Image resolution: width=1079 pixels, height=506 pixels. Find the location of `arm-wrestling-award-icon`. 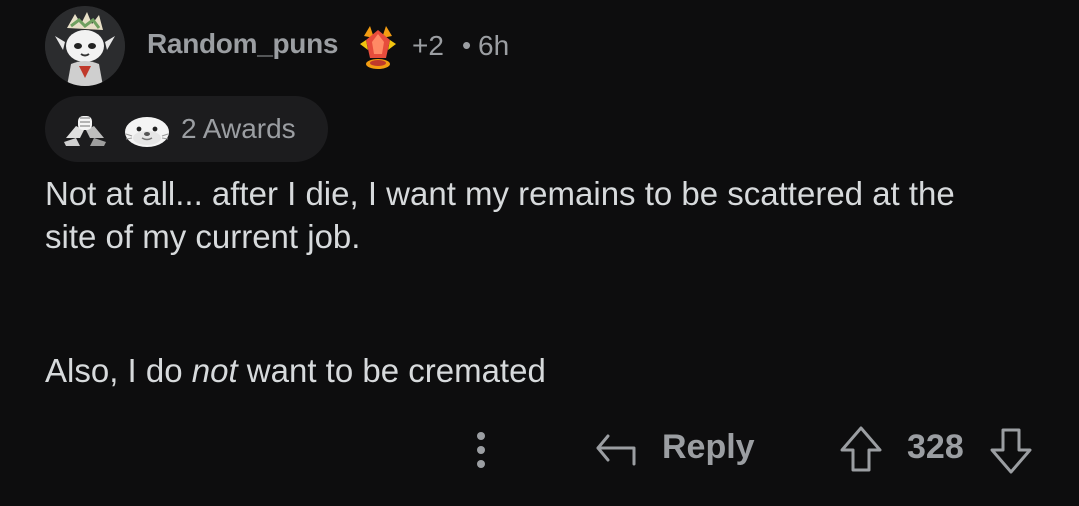

arm-wrestling-award-icon is located at coordinates (85, 128).